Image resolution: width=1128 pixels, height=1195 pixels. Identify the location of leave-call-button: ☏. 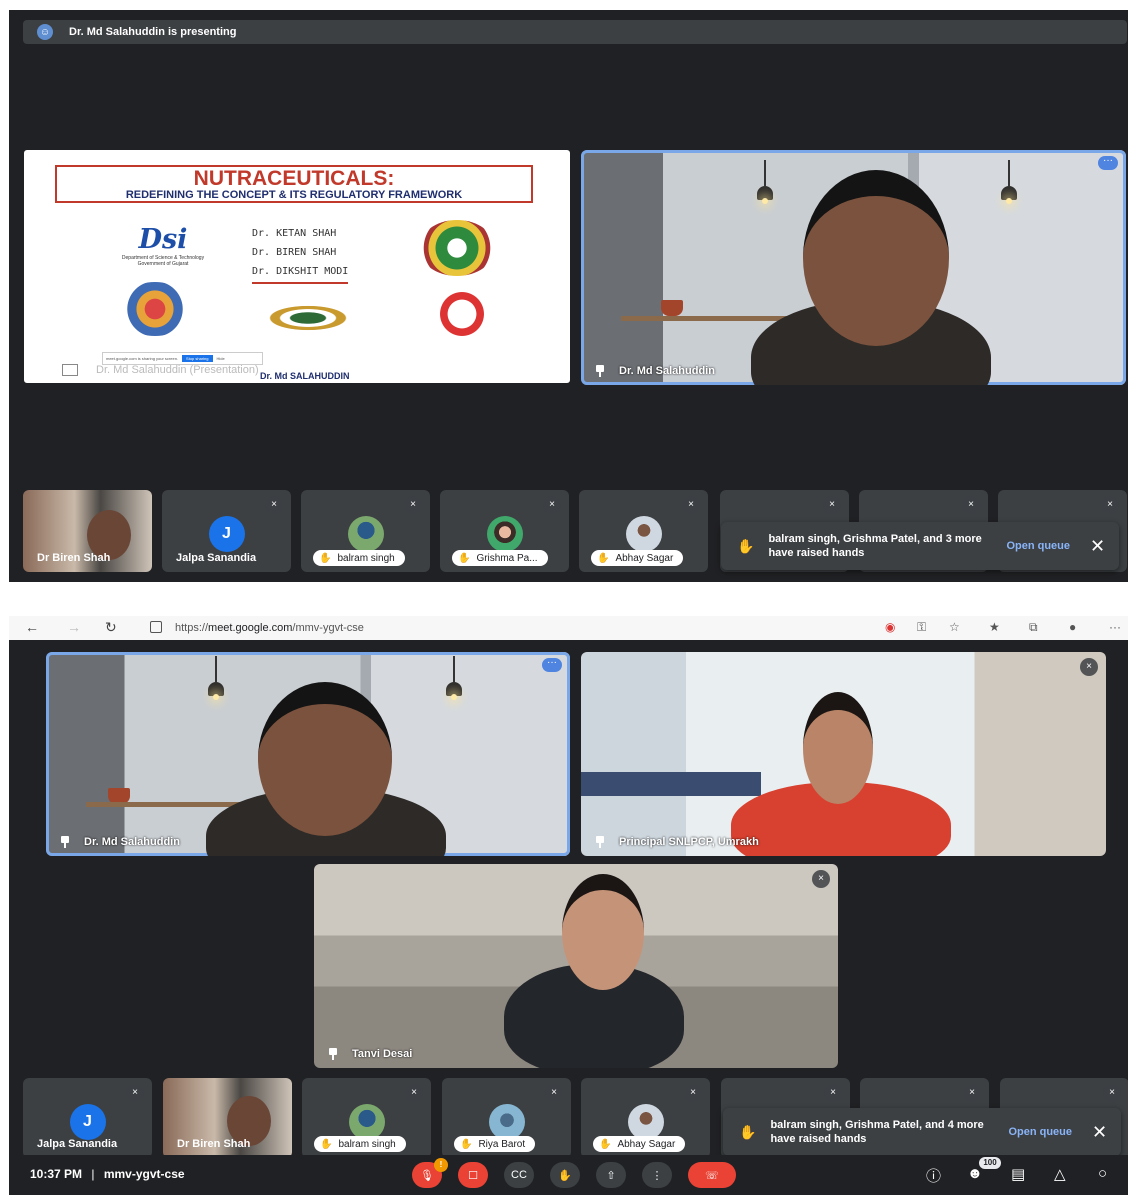
(712, 1175).